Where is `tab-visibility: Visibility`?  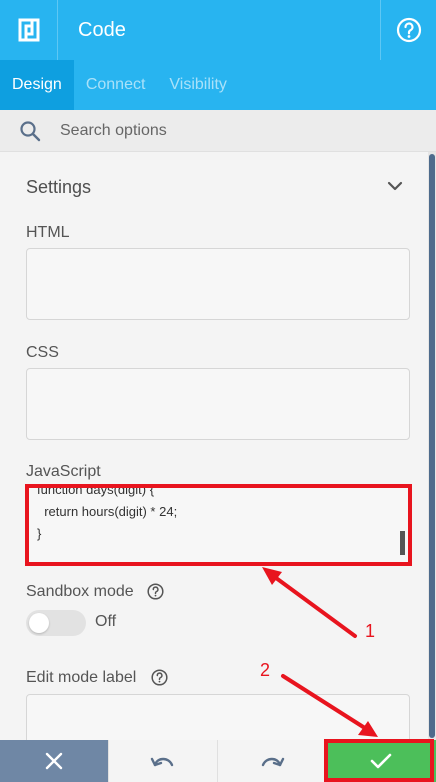 tab-visibility: Visibility is located at coordinates (198, 85).